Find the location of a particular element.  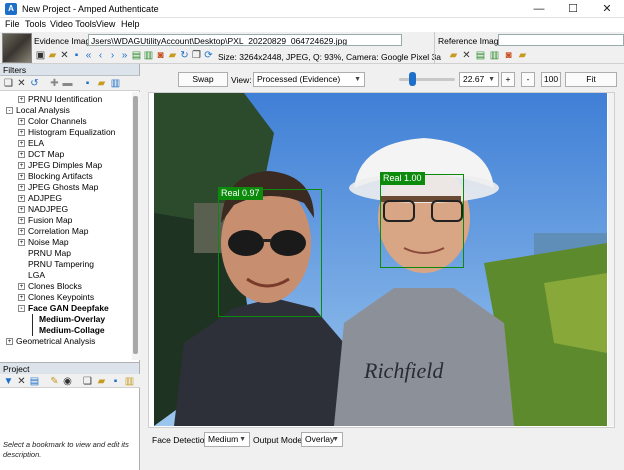

report-icon: ▥ is located at coordinates (129, 381).